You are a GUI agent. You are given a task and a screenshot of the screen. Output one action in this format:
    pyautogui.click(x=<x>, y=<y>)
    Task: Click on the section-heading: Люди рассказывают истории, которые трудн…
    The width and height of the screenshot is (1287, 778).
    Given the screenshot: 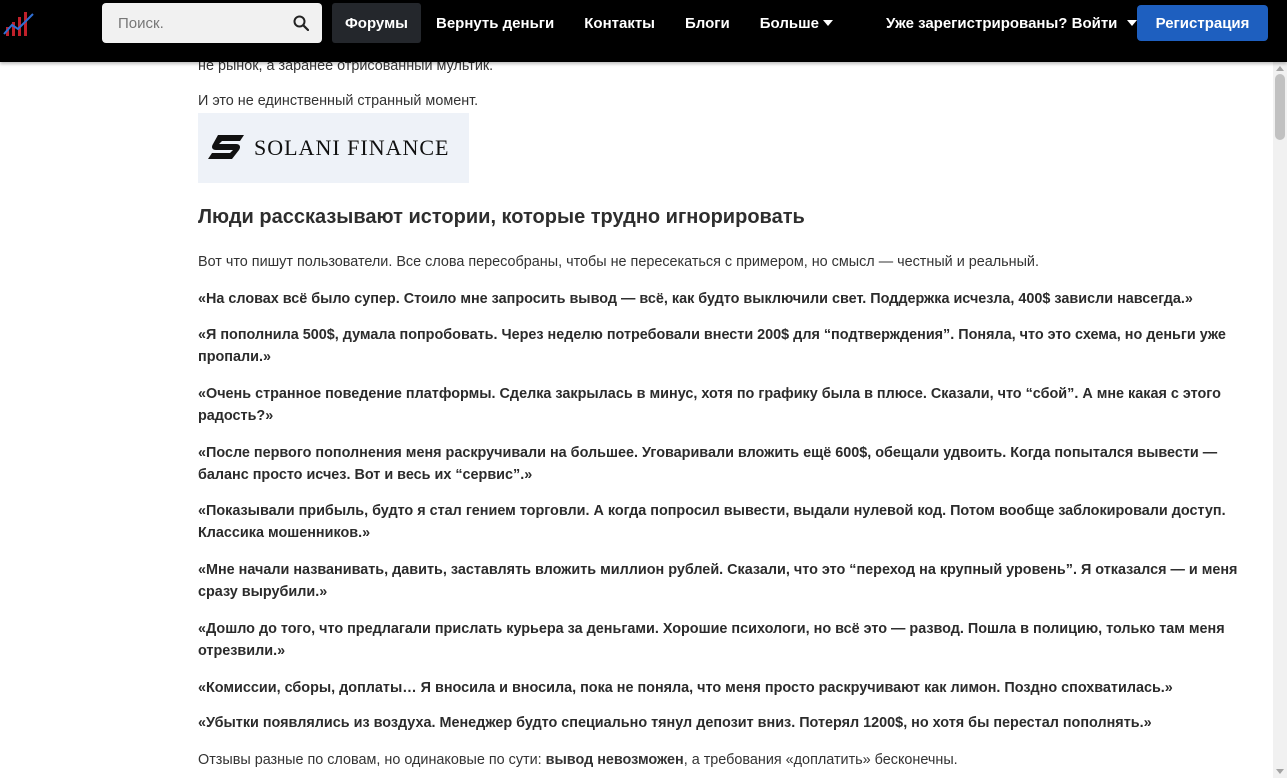 What is the action you would take?
    pyautogui.click(x=501, y=217)
    